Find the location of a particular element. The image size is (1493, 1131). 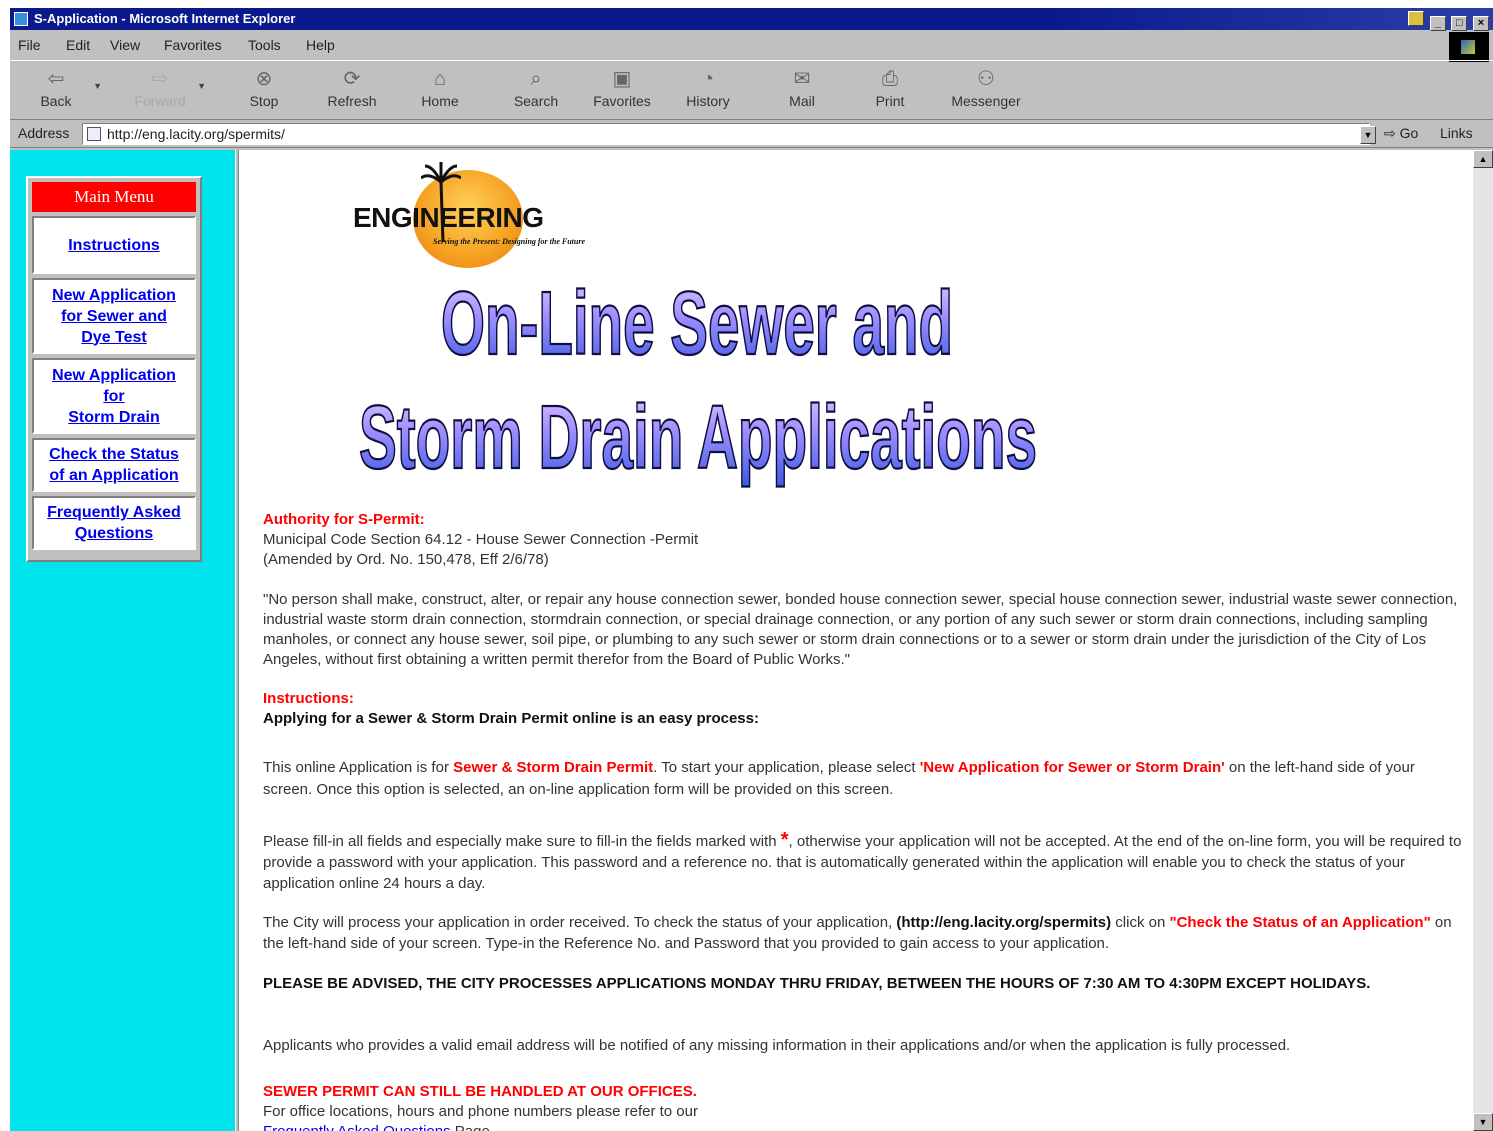

scroll-up-icon: ▲ is located at coordinates (1483, 159).